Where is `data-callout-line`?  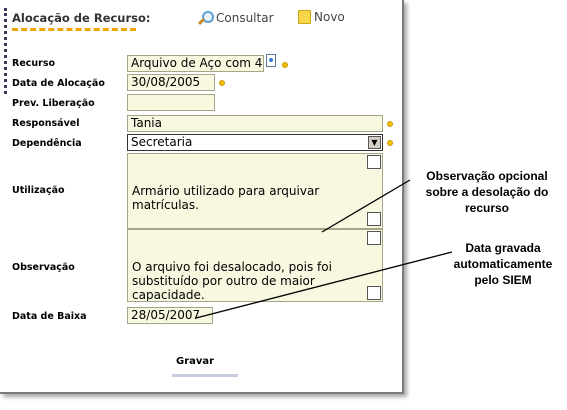 data-callout-line is located at coordinates (324, 285).